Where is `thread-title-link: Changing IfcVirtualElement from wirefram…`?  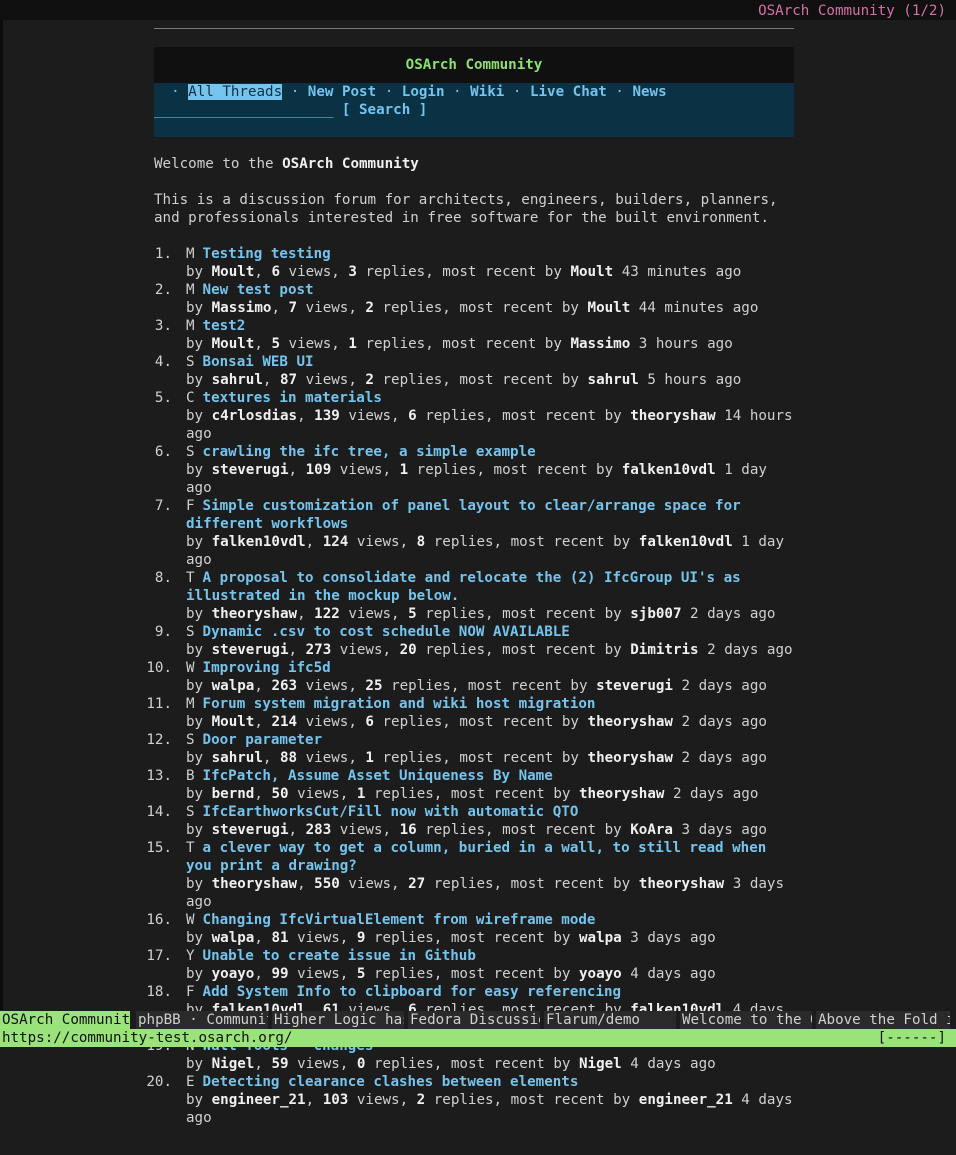
thread-title-link: Changing IfcVirtualElement from wirefram… is located at coordinates (399, 920).